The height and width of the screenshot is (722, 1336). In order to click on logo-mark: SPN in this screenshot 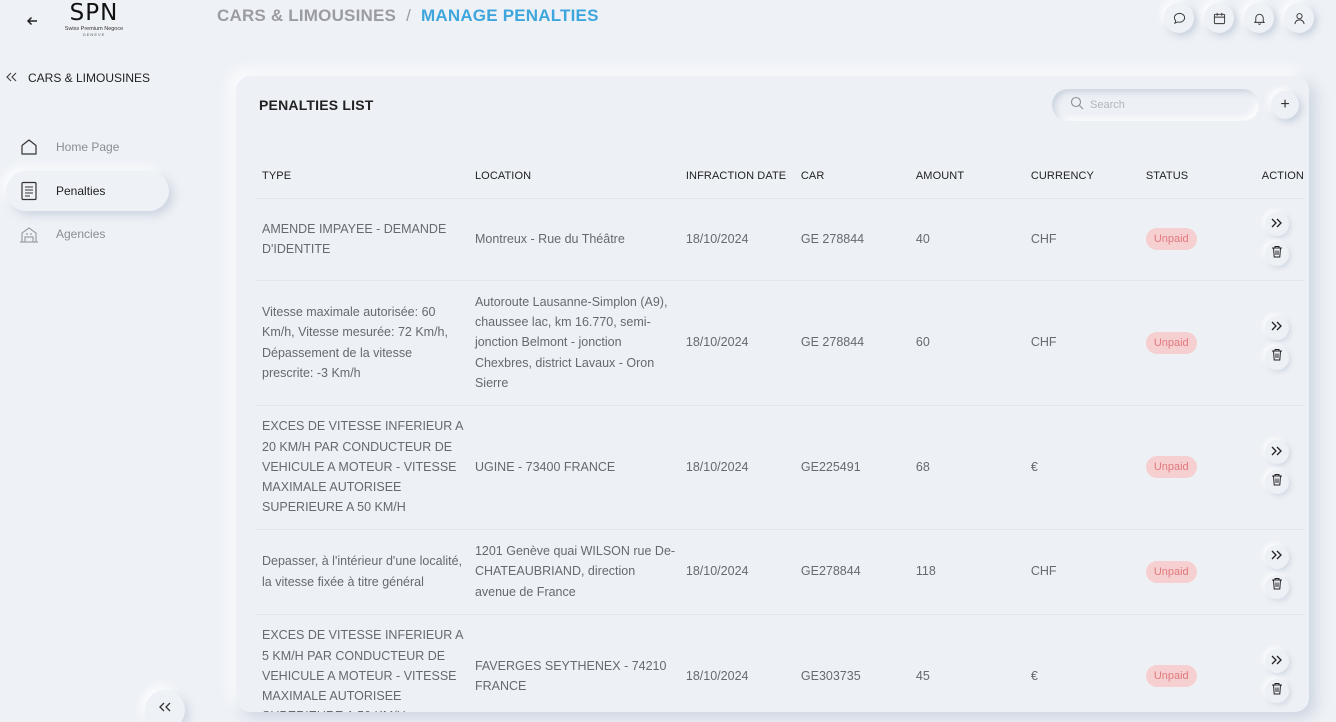, I will do `click(94, 13)`.